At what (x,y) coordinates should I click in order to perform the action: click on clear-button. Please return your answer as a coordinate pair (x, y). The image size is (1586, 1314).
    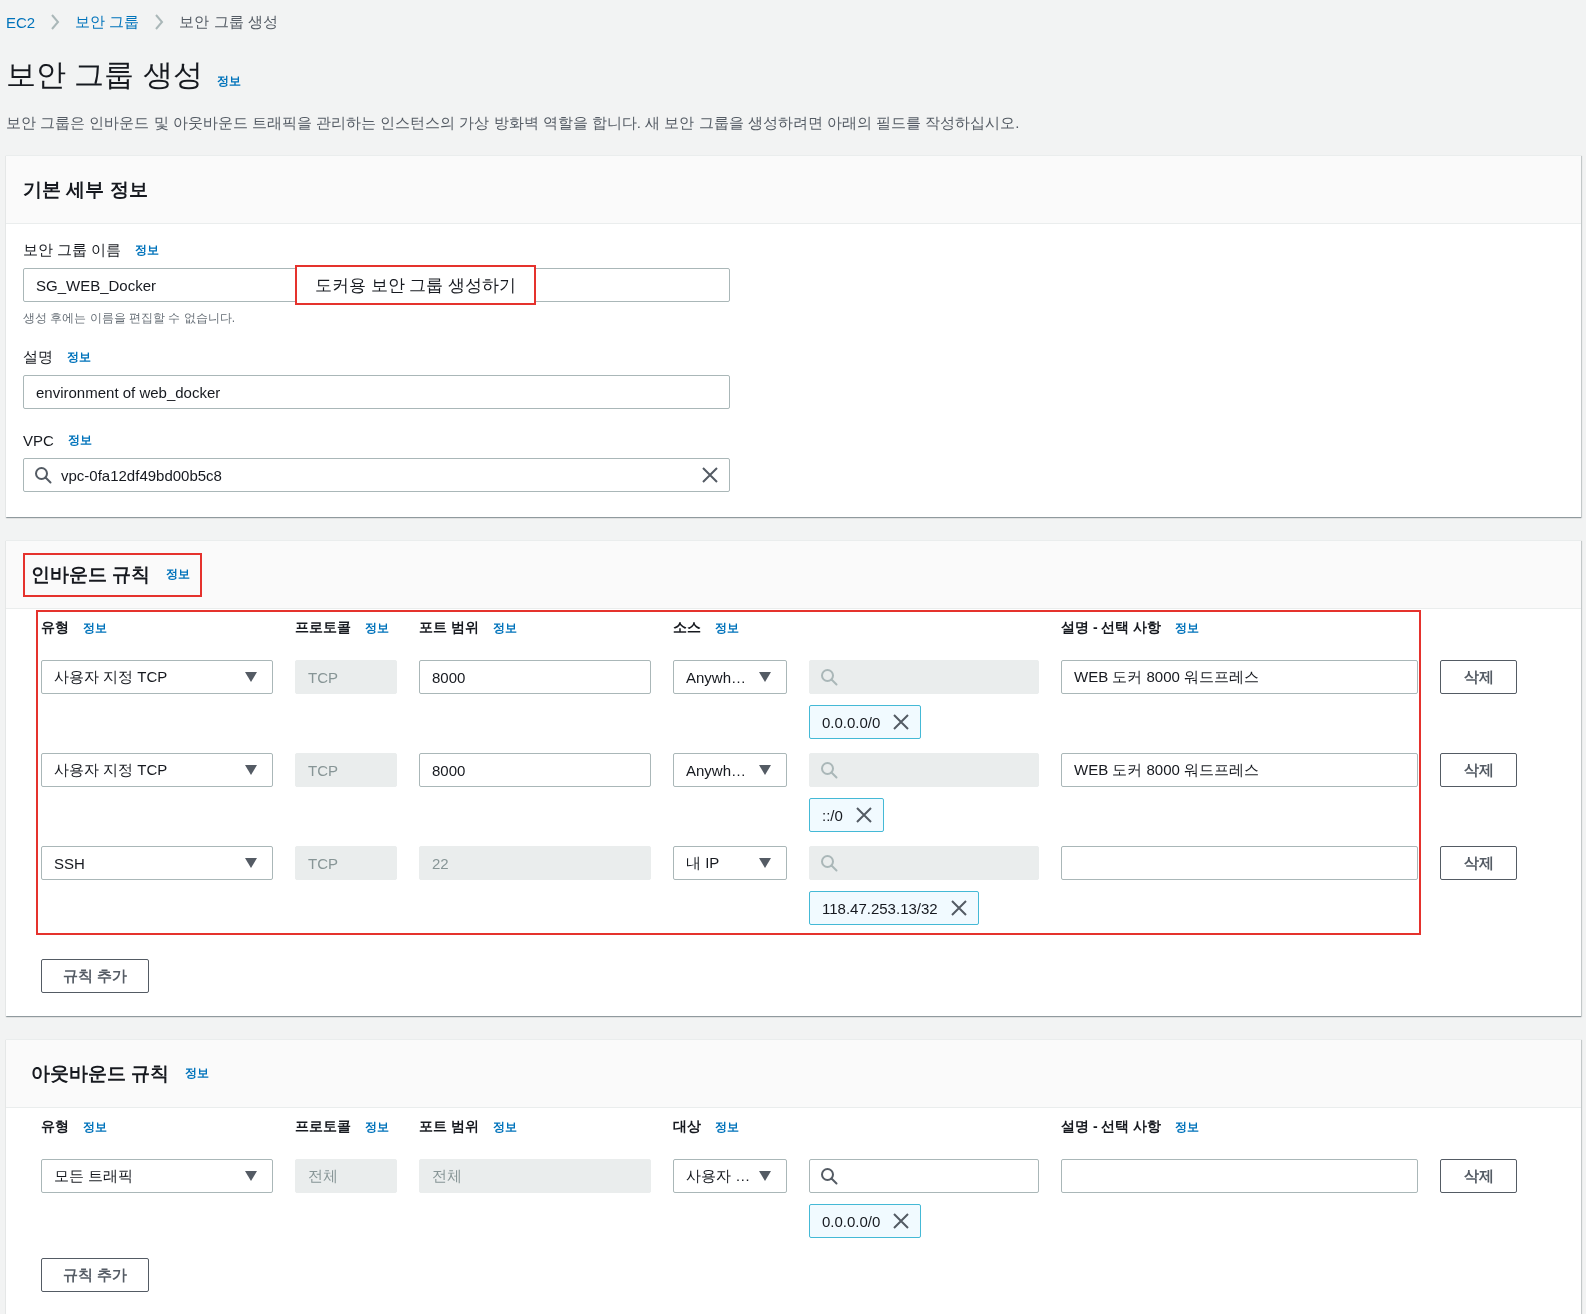
    Looking at the image, I should click on (710, 475).